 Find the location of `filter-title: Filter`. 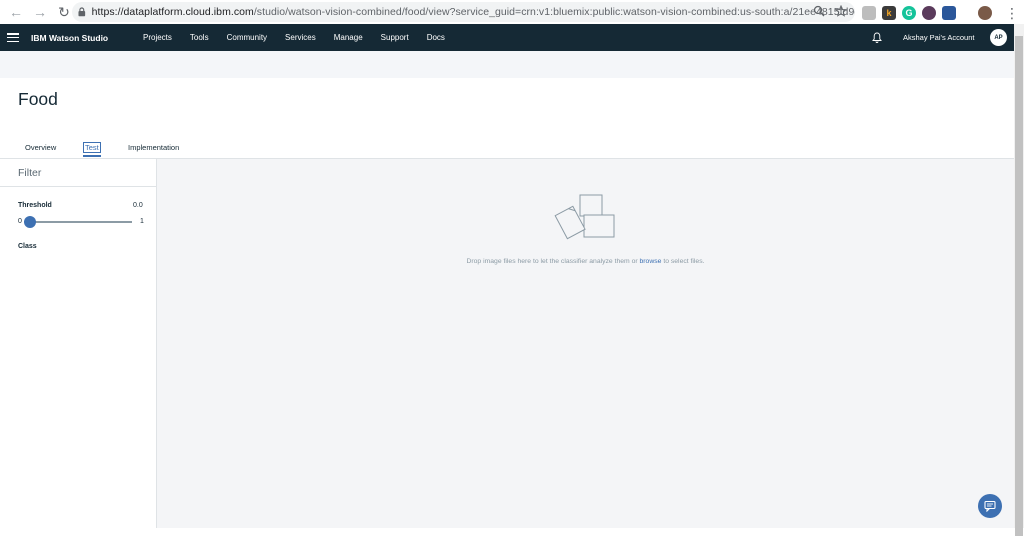

filter-title: Filter is located at coordinates (30, 173).